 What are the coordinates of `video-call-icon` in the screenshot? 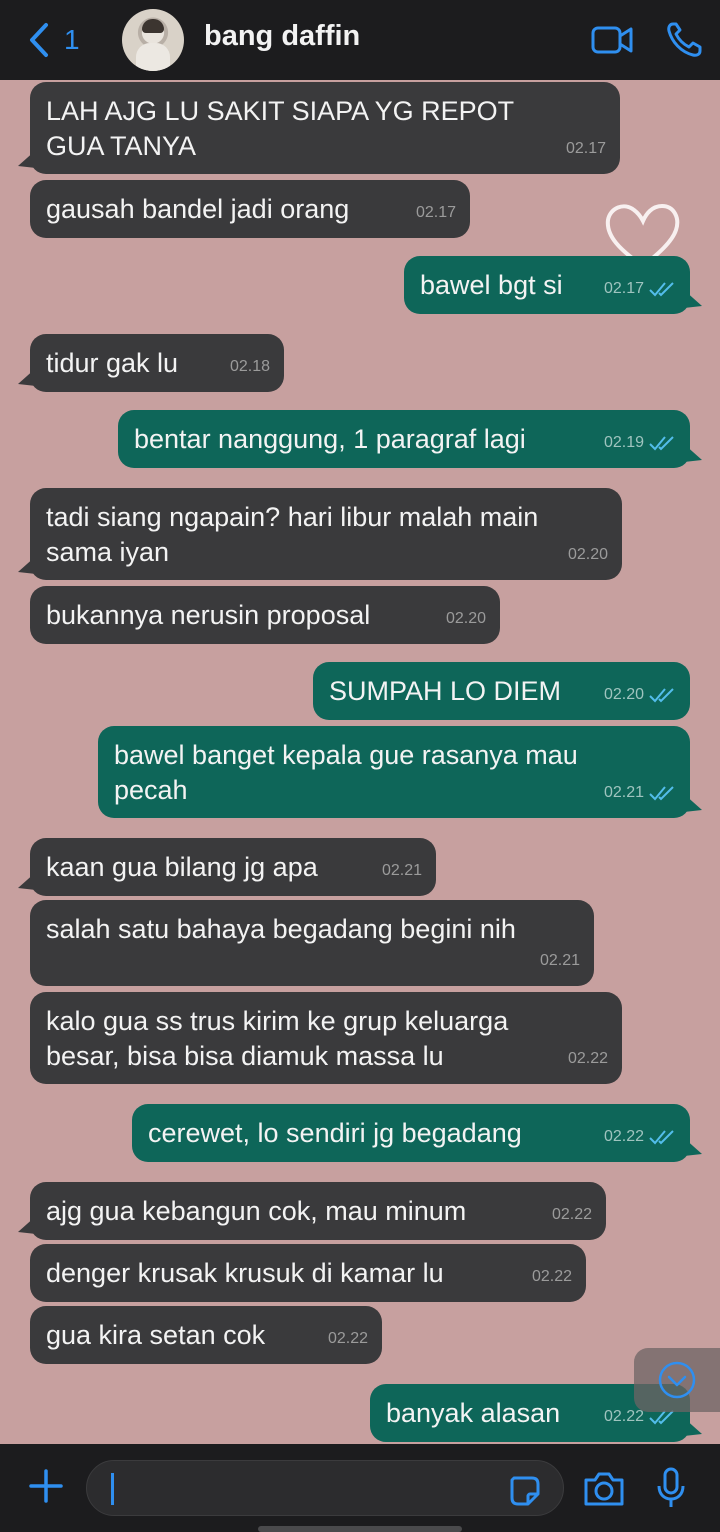 It's located at (612, 40).